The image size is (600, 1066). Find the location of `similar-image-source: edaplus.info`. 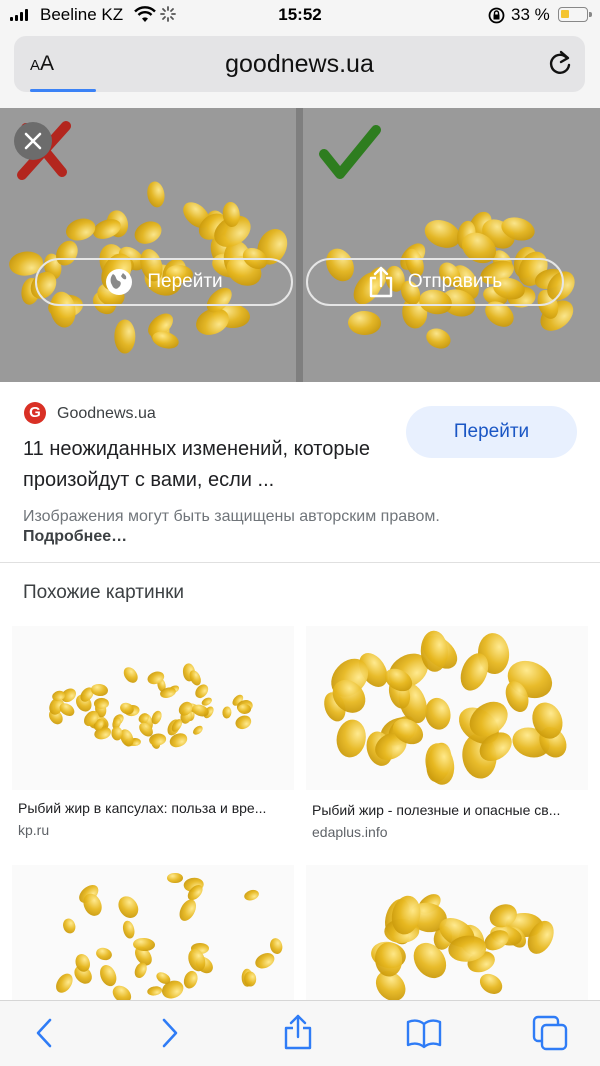

similar-image-source: edaplus.info is located at coordinates (350, 832).